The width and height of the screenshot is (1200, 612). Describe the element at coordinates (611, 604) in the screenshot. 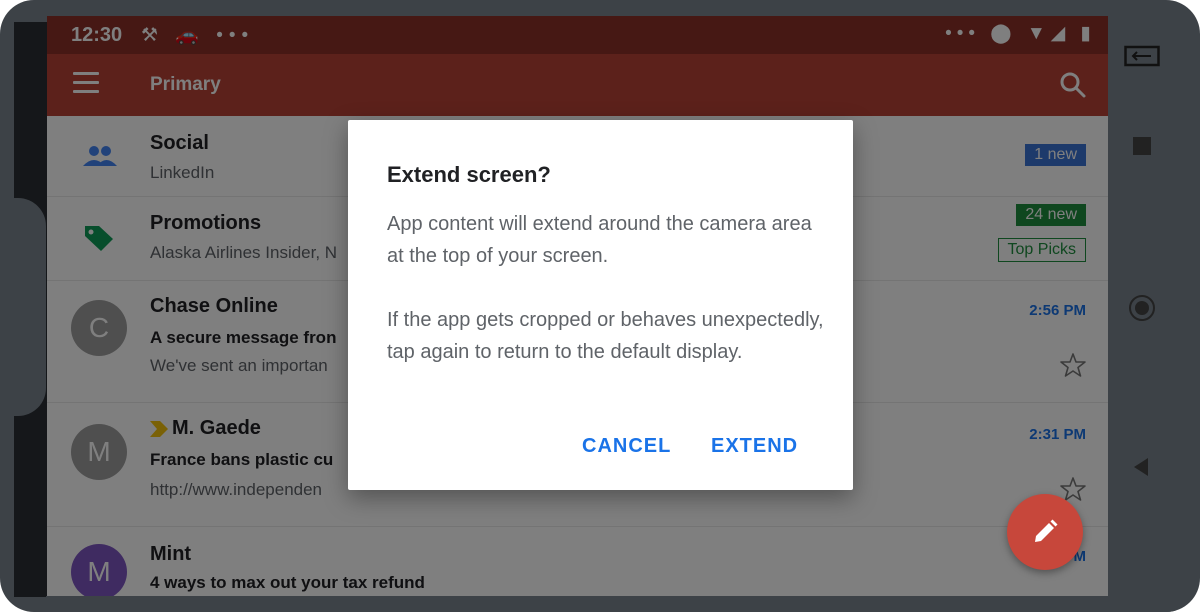

I see `bezel-bottom` at that location.